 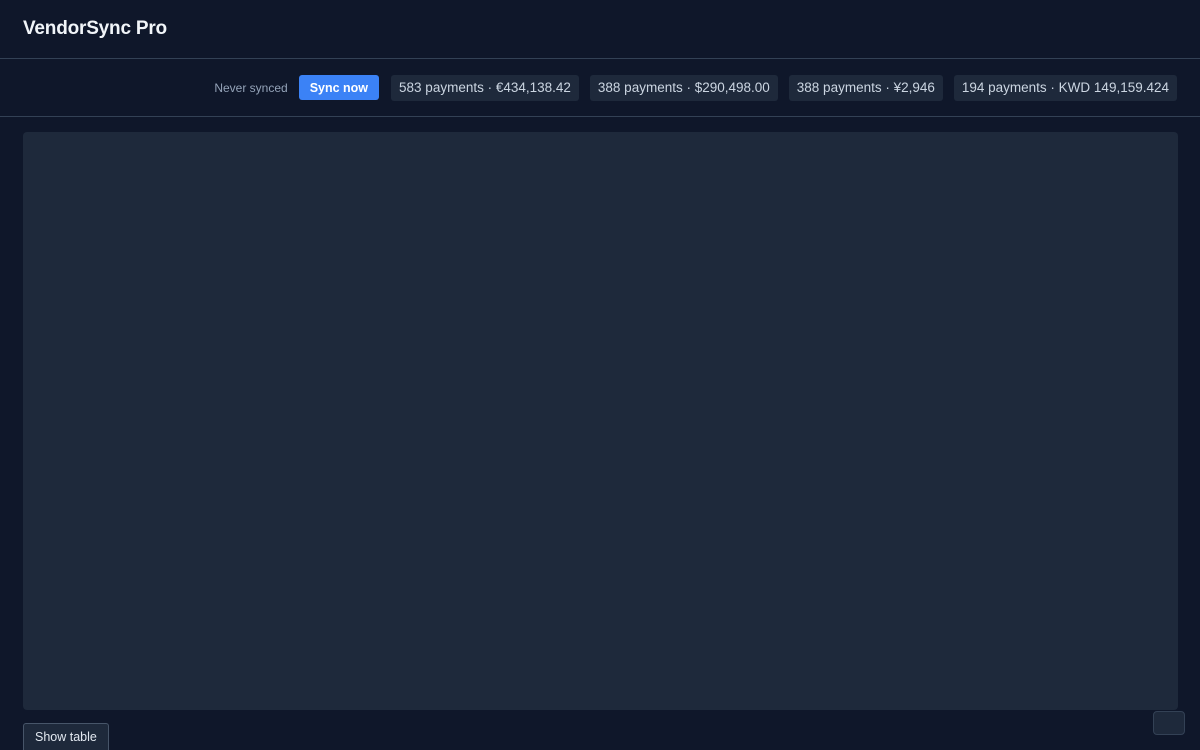 I want to click on summary-chip-jpy: 388 payments · ¥2,946, so click(x=865, y=87).